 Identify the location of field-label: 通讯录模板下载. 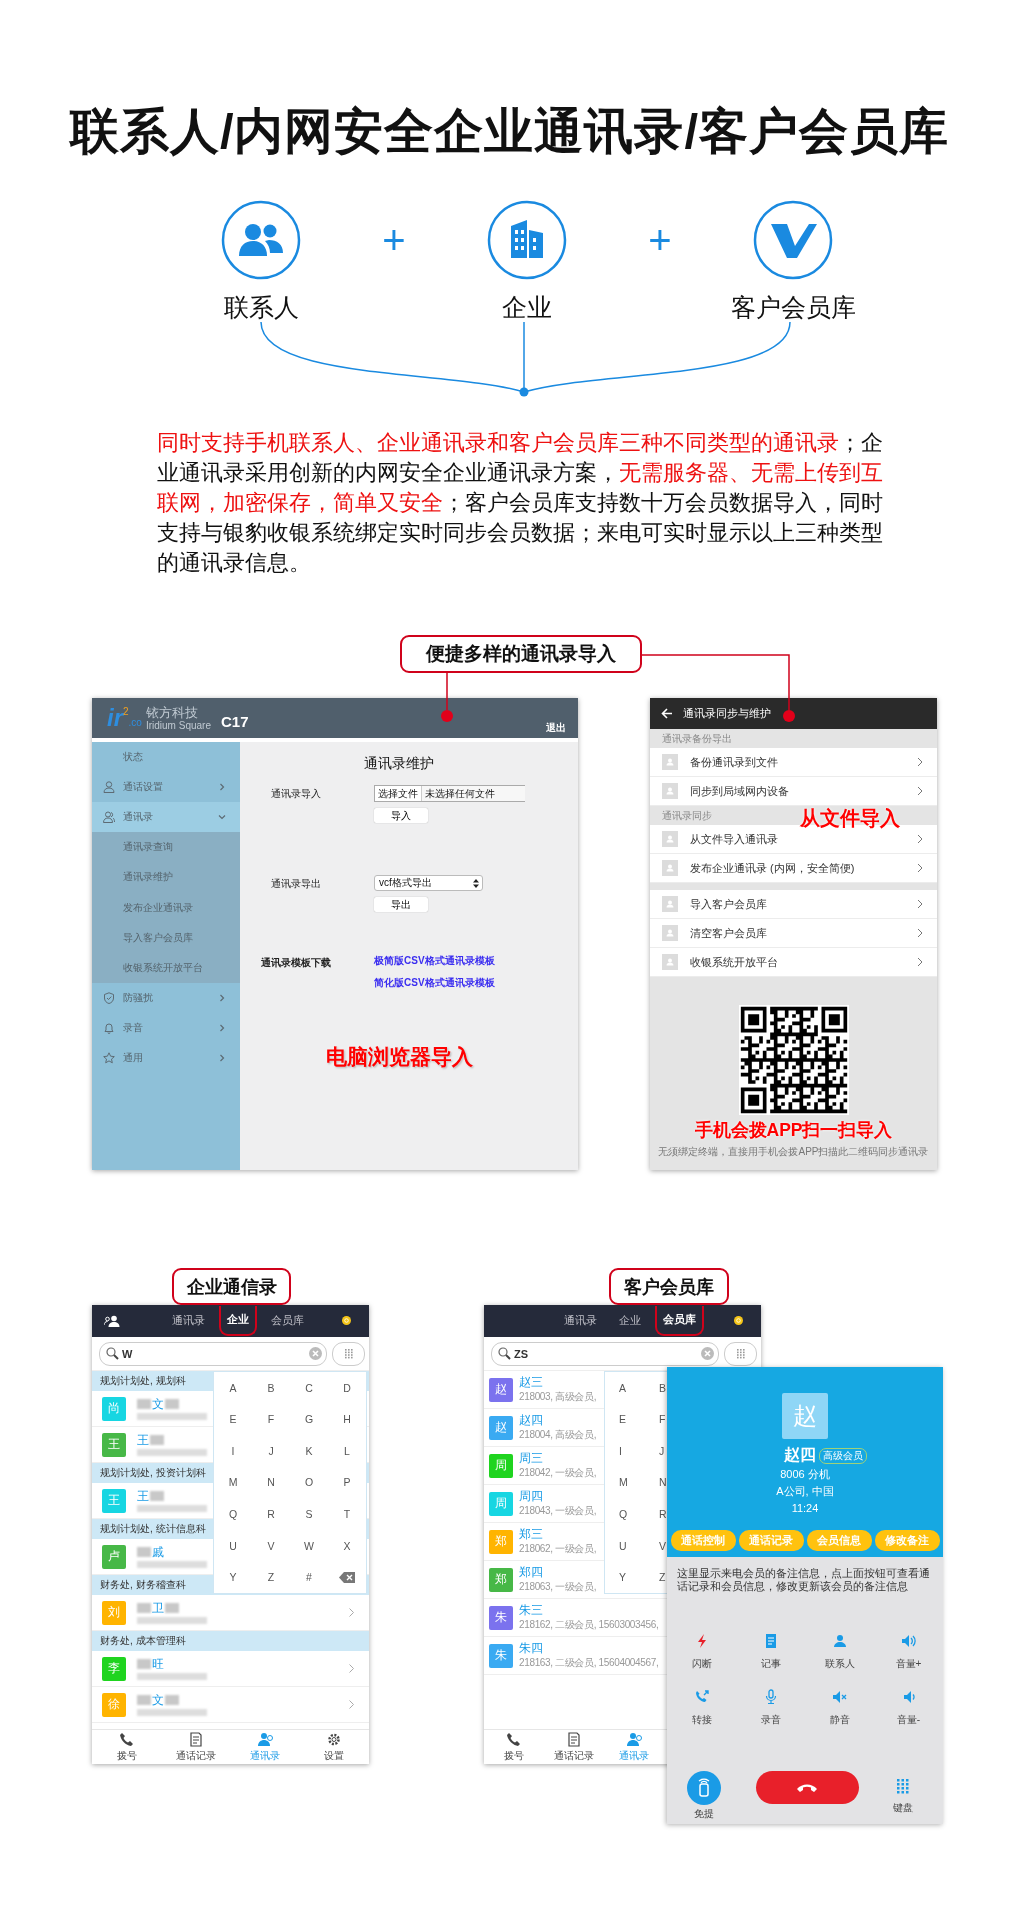
(296, 963).